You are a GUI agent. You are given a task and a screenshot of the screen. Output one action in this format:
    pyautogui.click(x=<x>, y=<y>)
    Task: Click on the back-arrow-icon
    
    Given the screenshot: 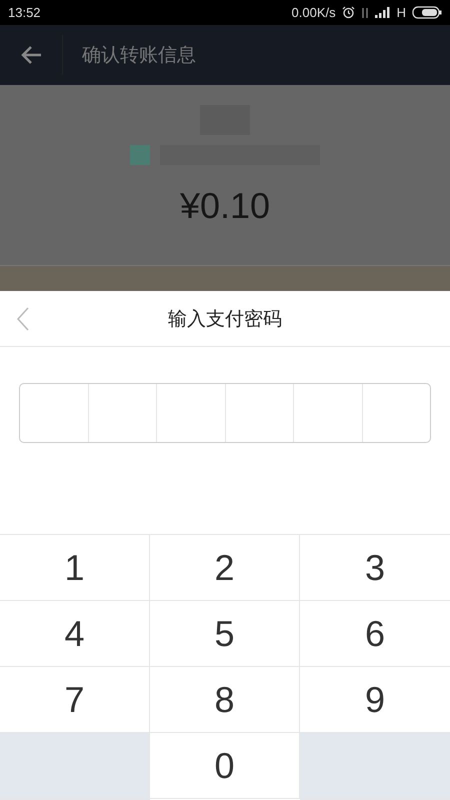 What is the action you would take?
    pyautogui.click(x=31, y=55)
    